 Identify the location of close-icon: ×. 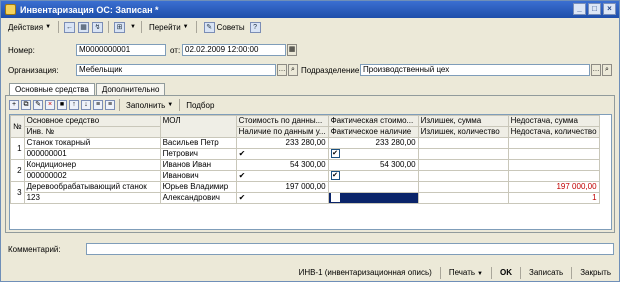
(609, 9).